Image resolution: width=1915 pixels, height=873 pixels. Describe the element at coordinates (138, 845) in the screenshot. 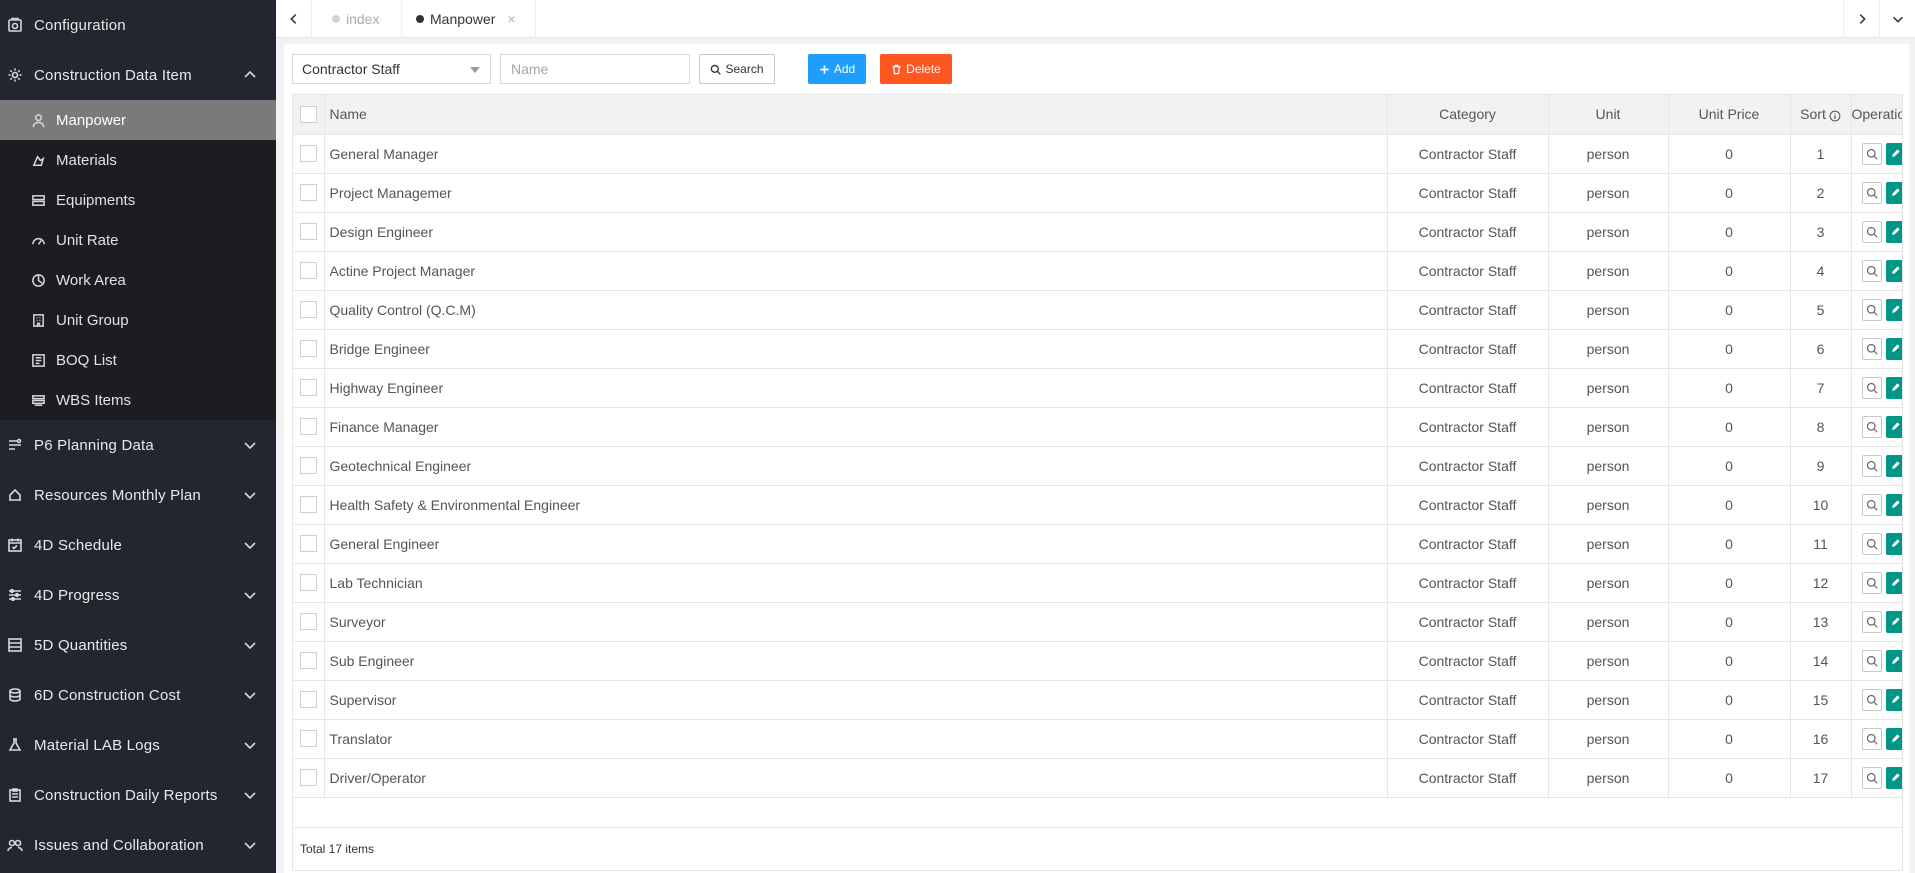

I see `nav-group-issues-and-collaboration: Issues and Collaboration` at that location.